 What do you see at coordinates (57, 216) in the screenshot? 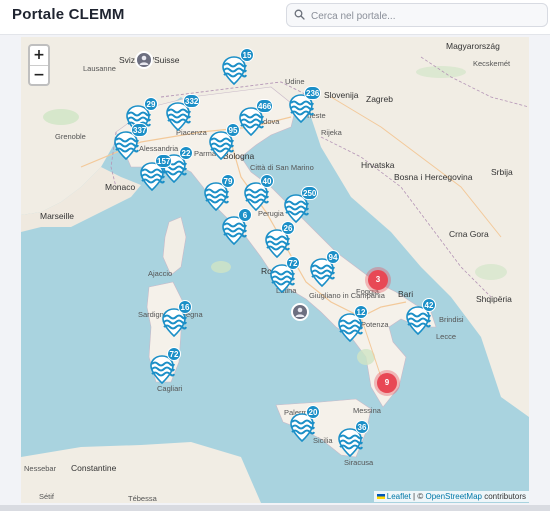
I see `place-label: Marseille` at bounding box center [57, 216].